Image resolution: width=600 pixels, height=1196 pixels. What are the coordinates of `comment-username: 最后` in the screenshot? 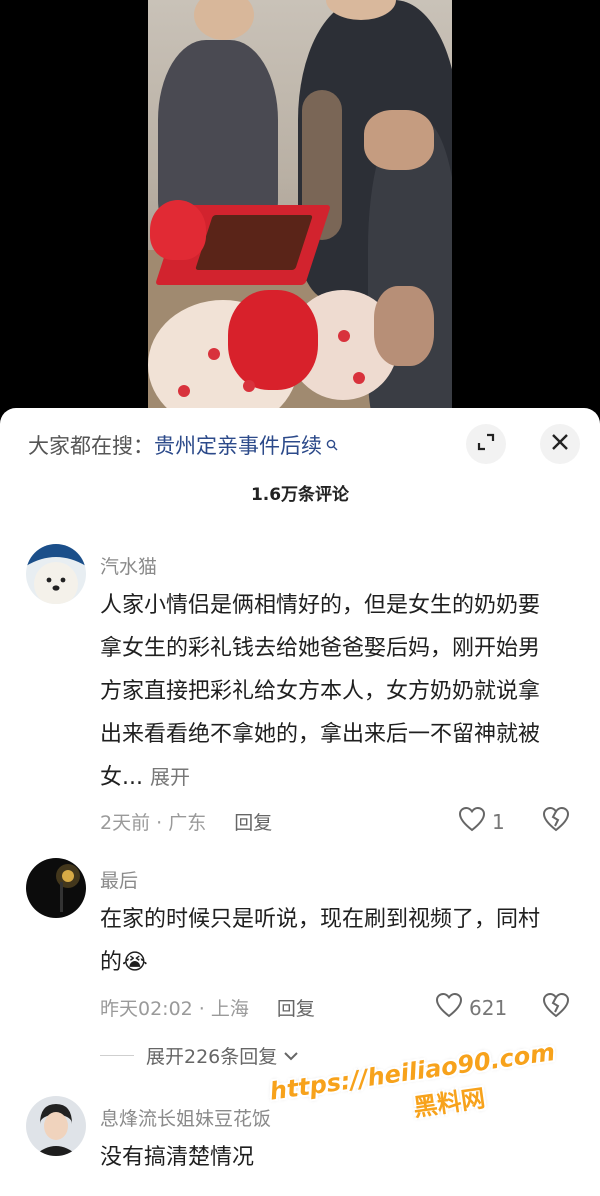 It's located at (119, 879).